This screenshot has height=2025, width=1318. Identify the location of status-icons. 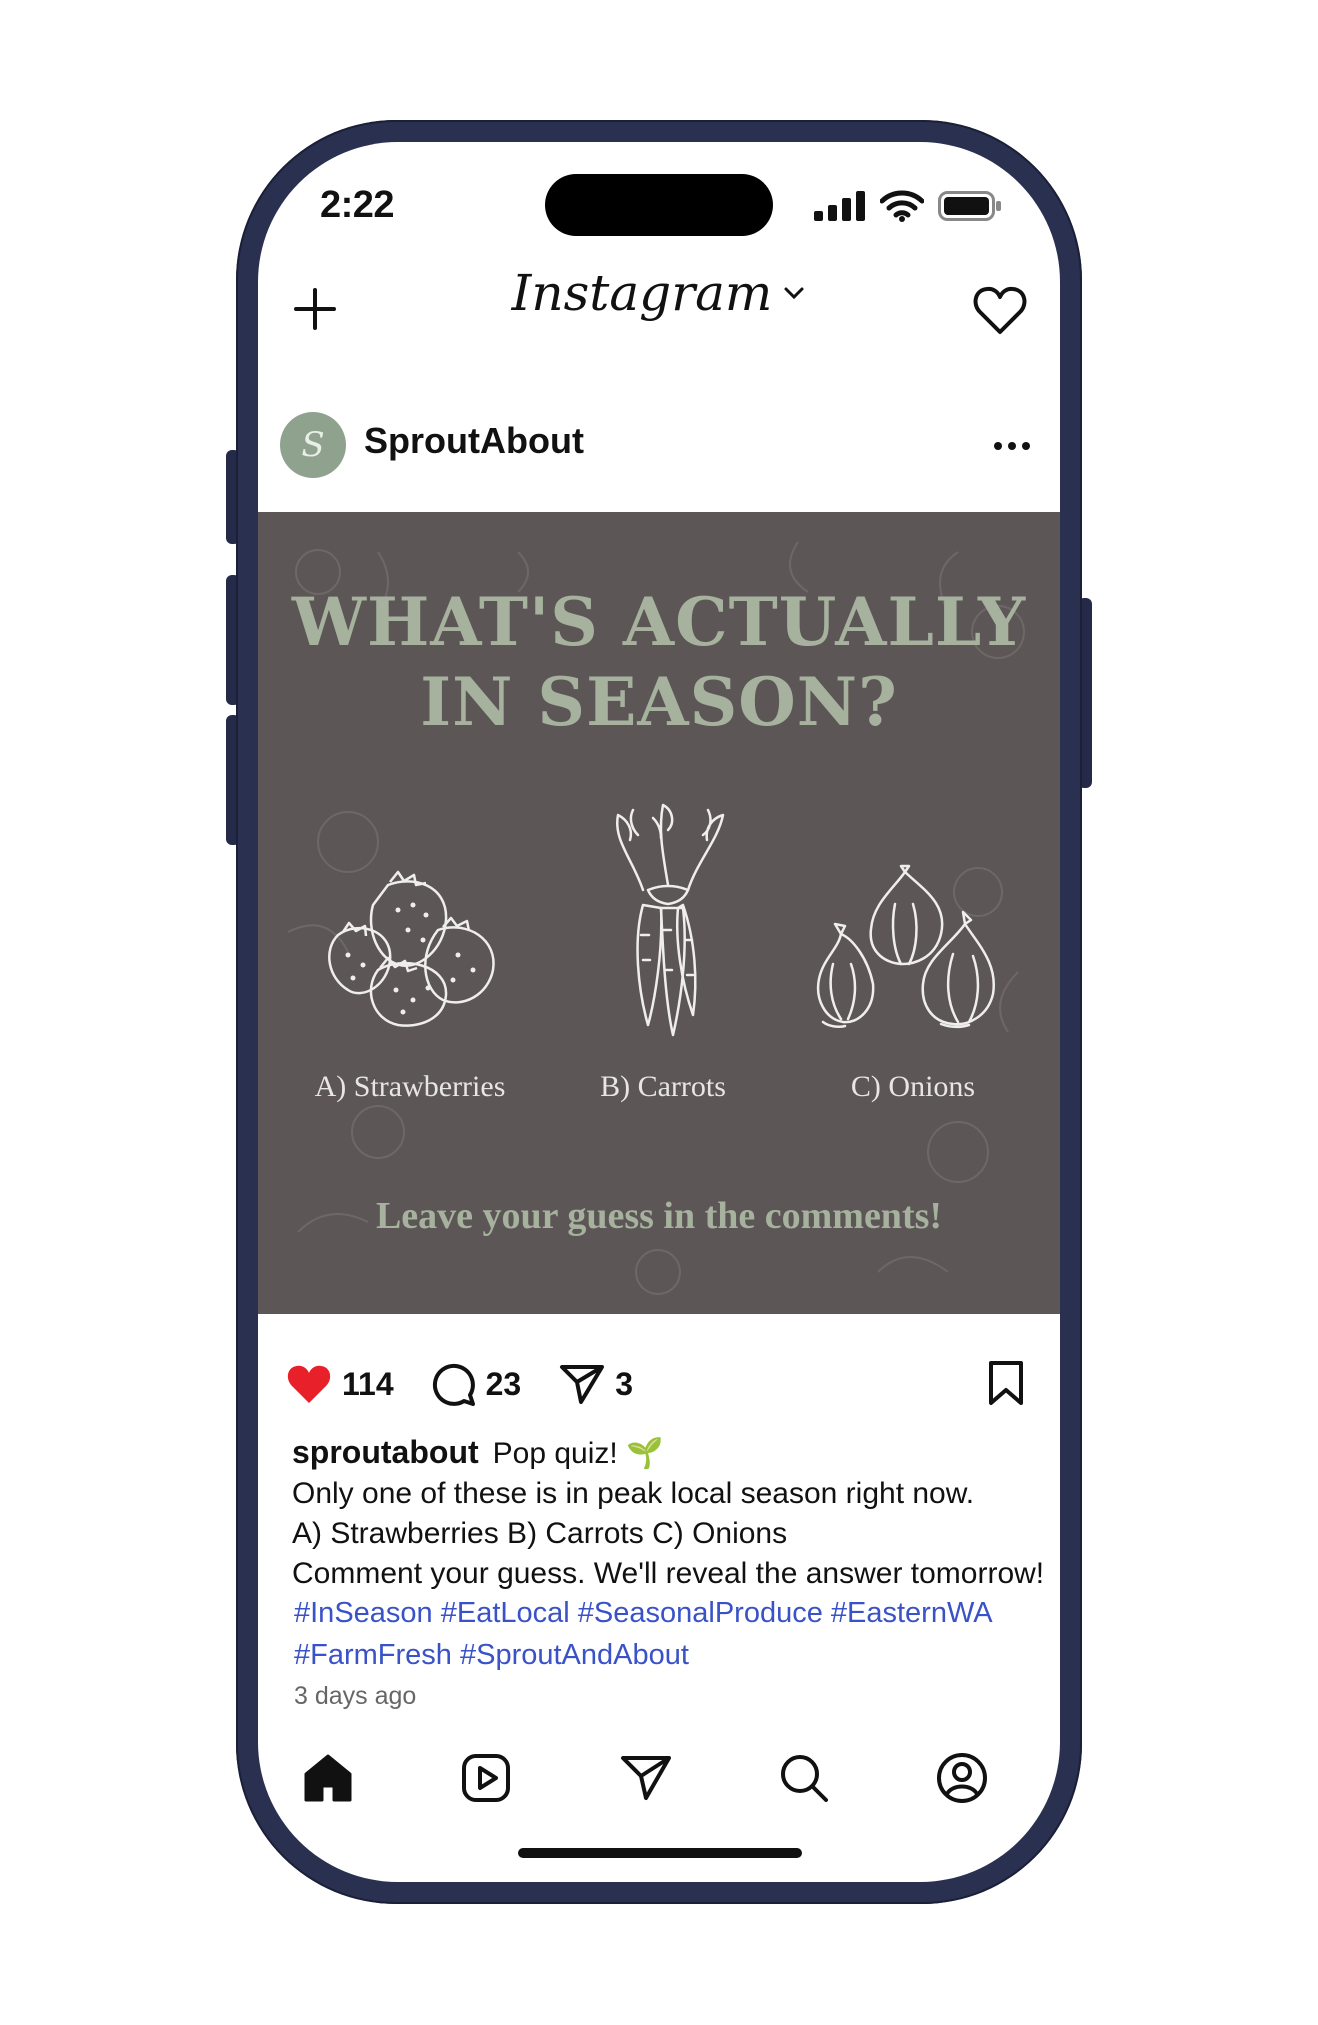
(908, 206).